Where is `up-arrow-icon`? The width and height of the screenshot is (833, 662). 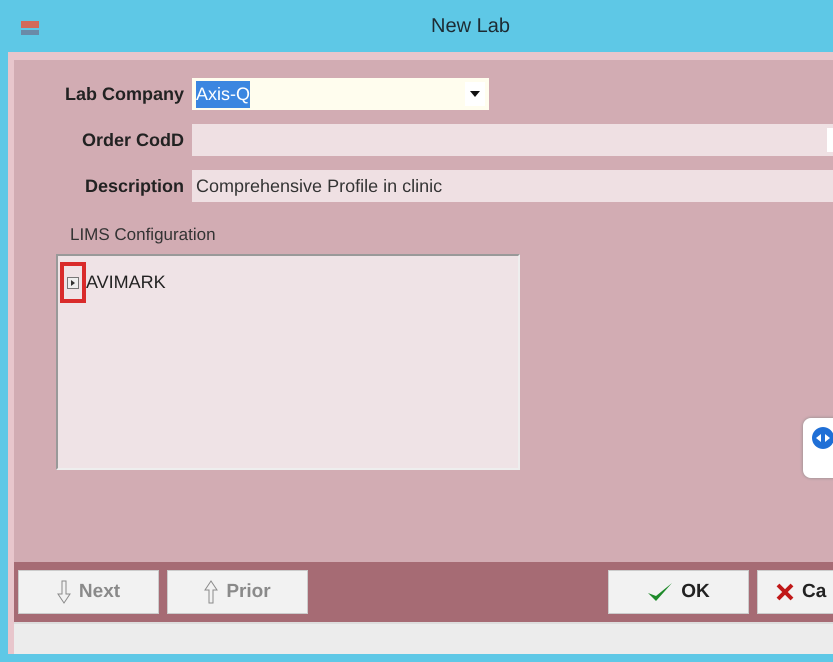
up-arrow-icon is located at coordinates (211, 592).